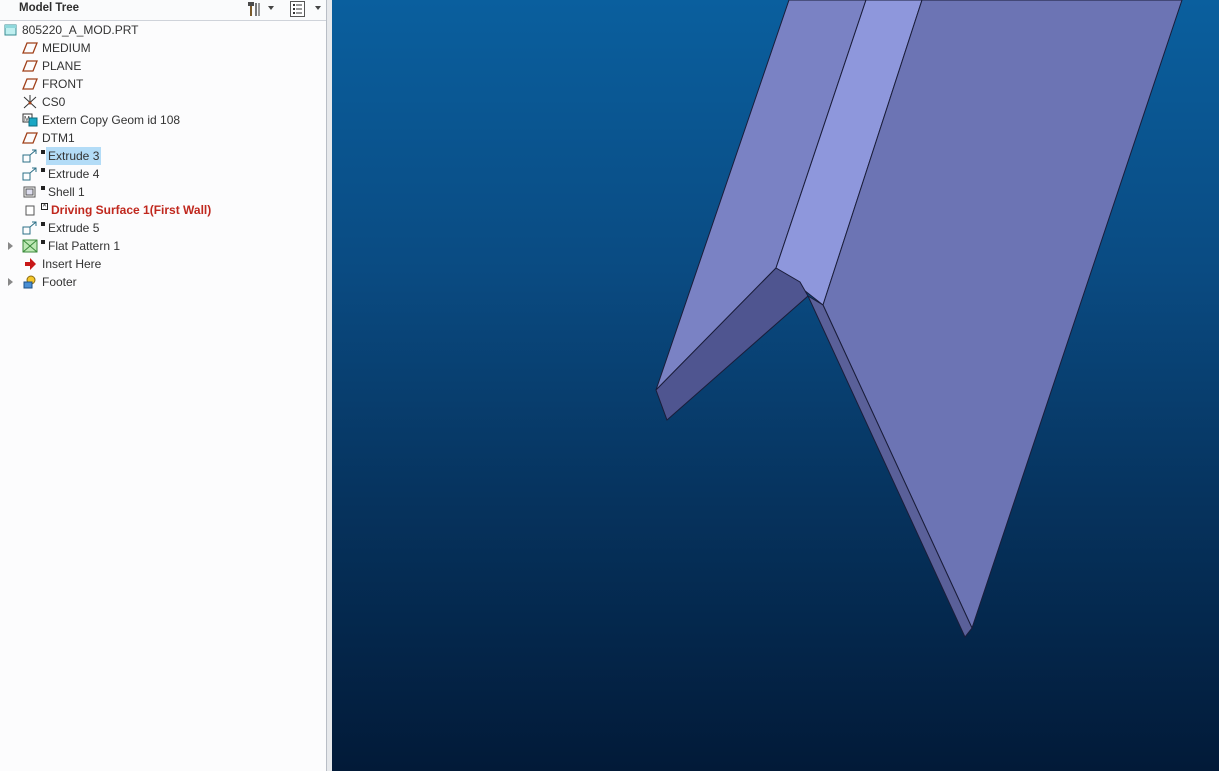 Image resolution: width=1219 pixels, height=771 pixels. I want to click on tree-item-flat-pattern-1: Flat Pattern 1, so click(163, 246).